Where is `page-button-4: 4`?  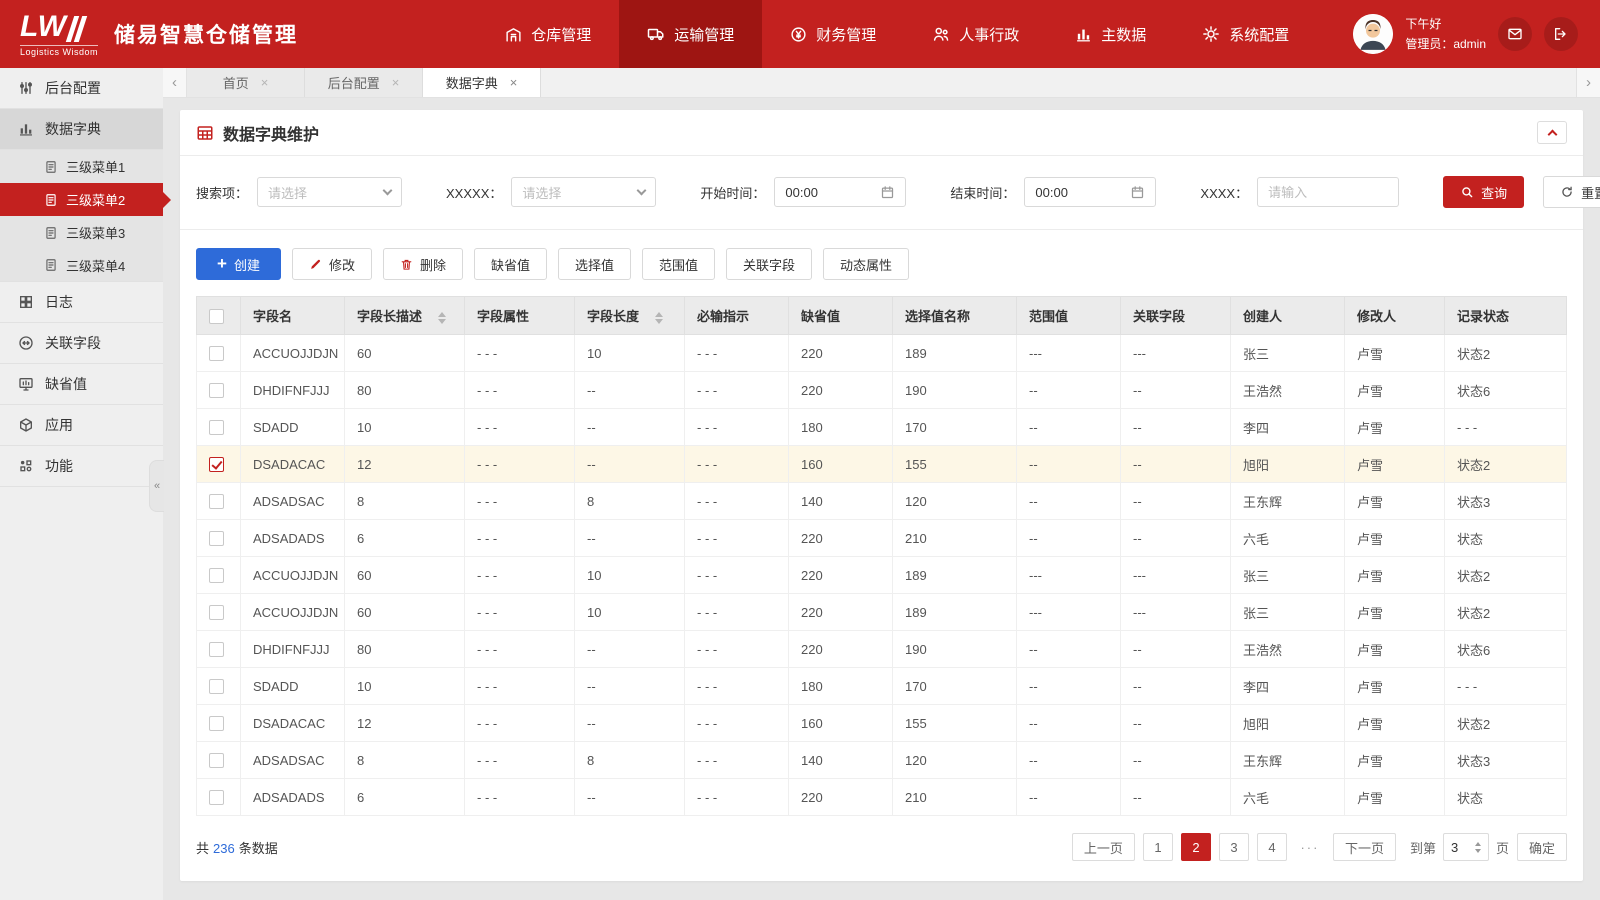
page-button-4: 4 is located at coordinates (1271, 847).